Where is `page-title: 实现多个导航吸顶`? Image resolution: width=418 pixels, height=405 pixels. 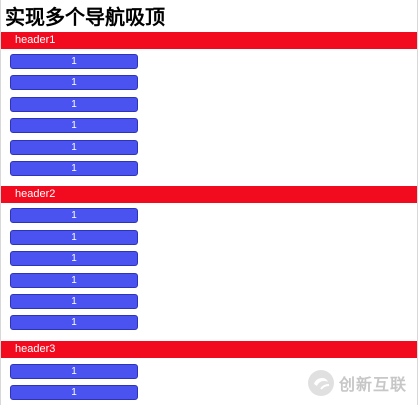 page-title: 实现多个导航吸顶 is located at coordinates (85, 18).